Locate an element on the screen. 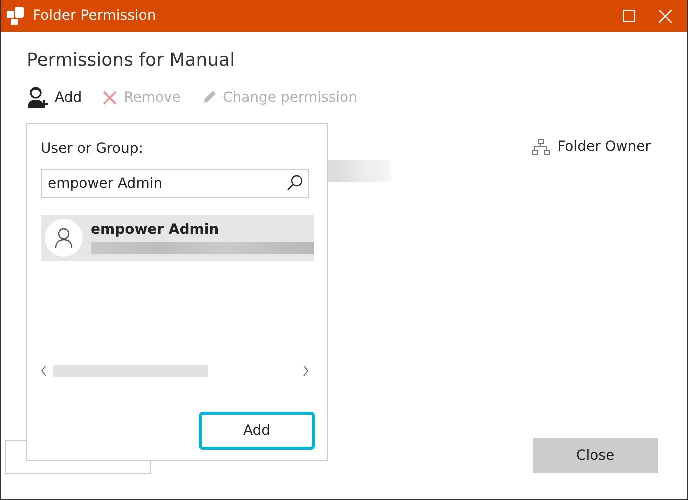  maximize-icon is located at coordinates (629, 16).